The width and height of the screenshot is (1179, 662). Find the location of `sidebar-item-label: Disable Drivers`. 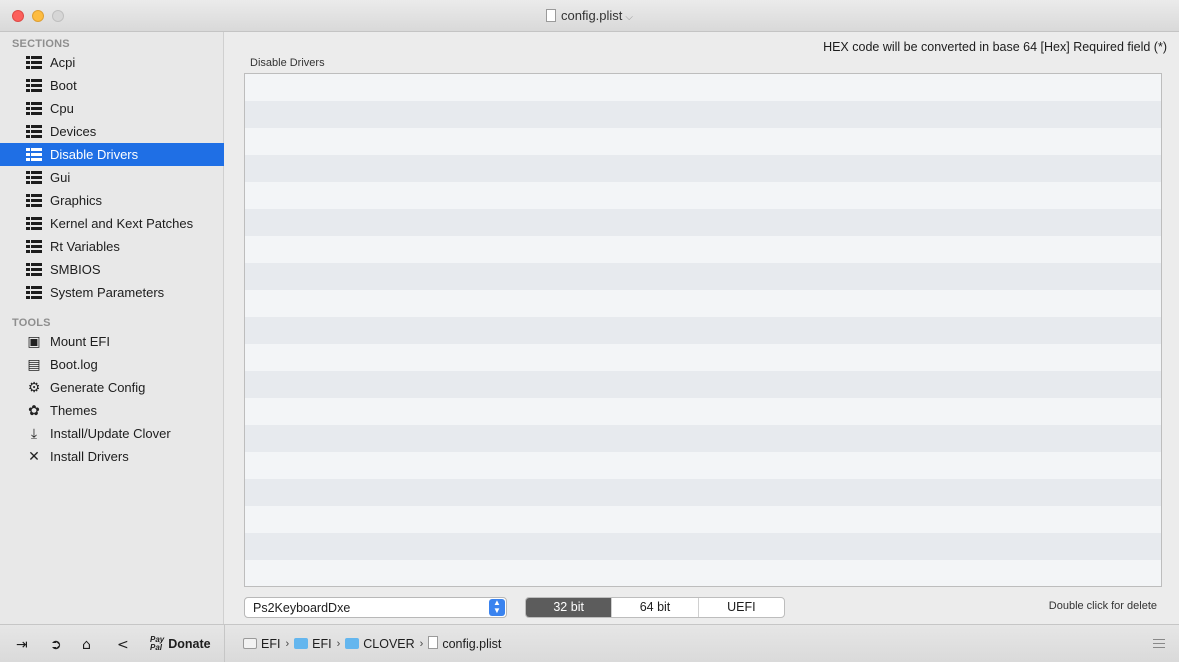

sidebar-item-label: Disable Drivers is located at coordinates (94, 154).